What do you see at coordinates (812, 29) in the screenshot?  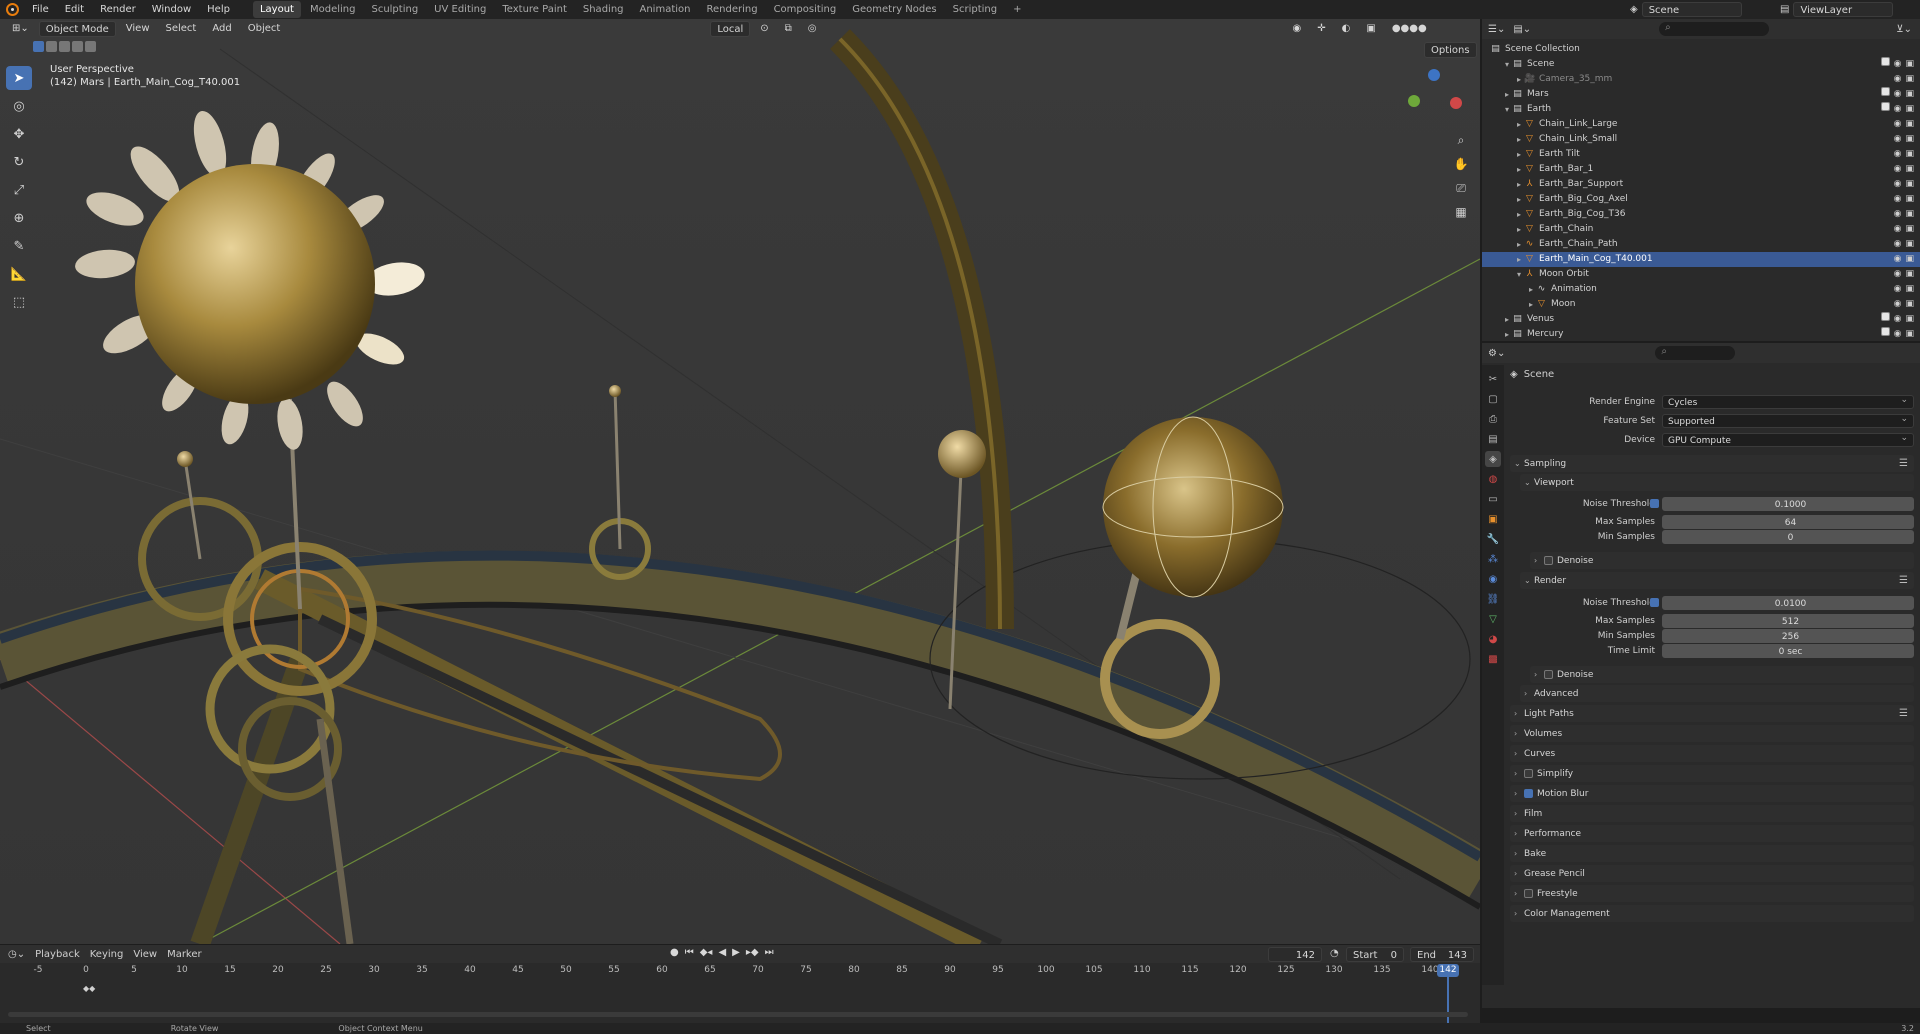 I see `proportional-edit-icon: ◎` at bounding box center [812, 29].